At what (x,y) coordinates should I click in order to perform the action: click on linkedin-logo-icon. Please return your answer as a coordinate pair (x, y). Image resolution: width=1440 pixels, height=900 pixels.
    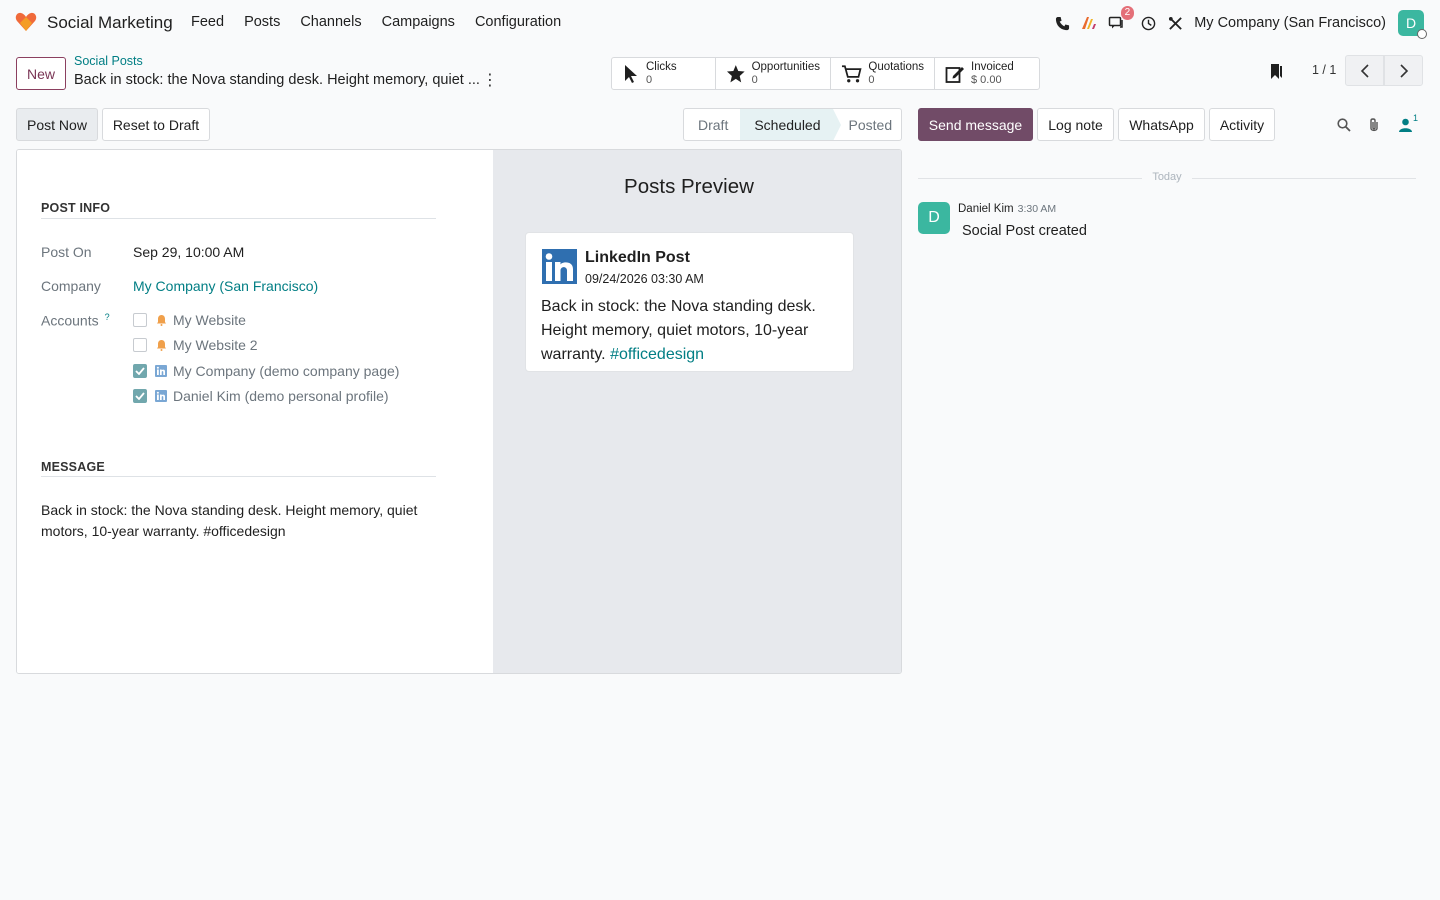
    Looking at the image, I should click on (559, 266).